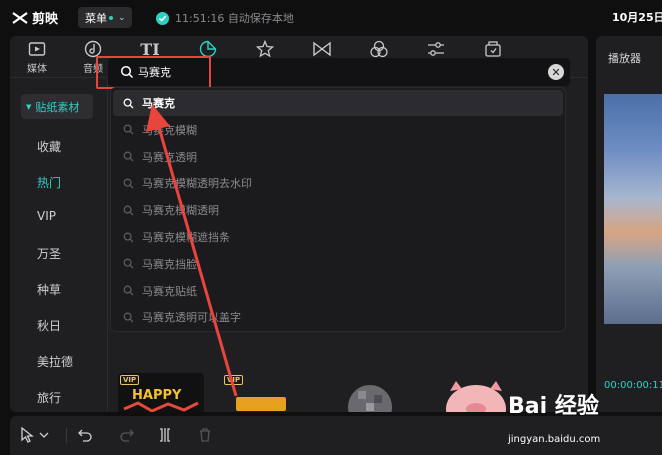 This screenshot has height=455, width=662. I want to click on notification-dot, so click(111, 17).